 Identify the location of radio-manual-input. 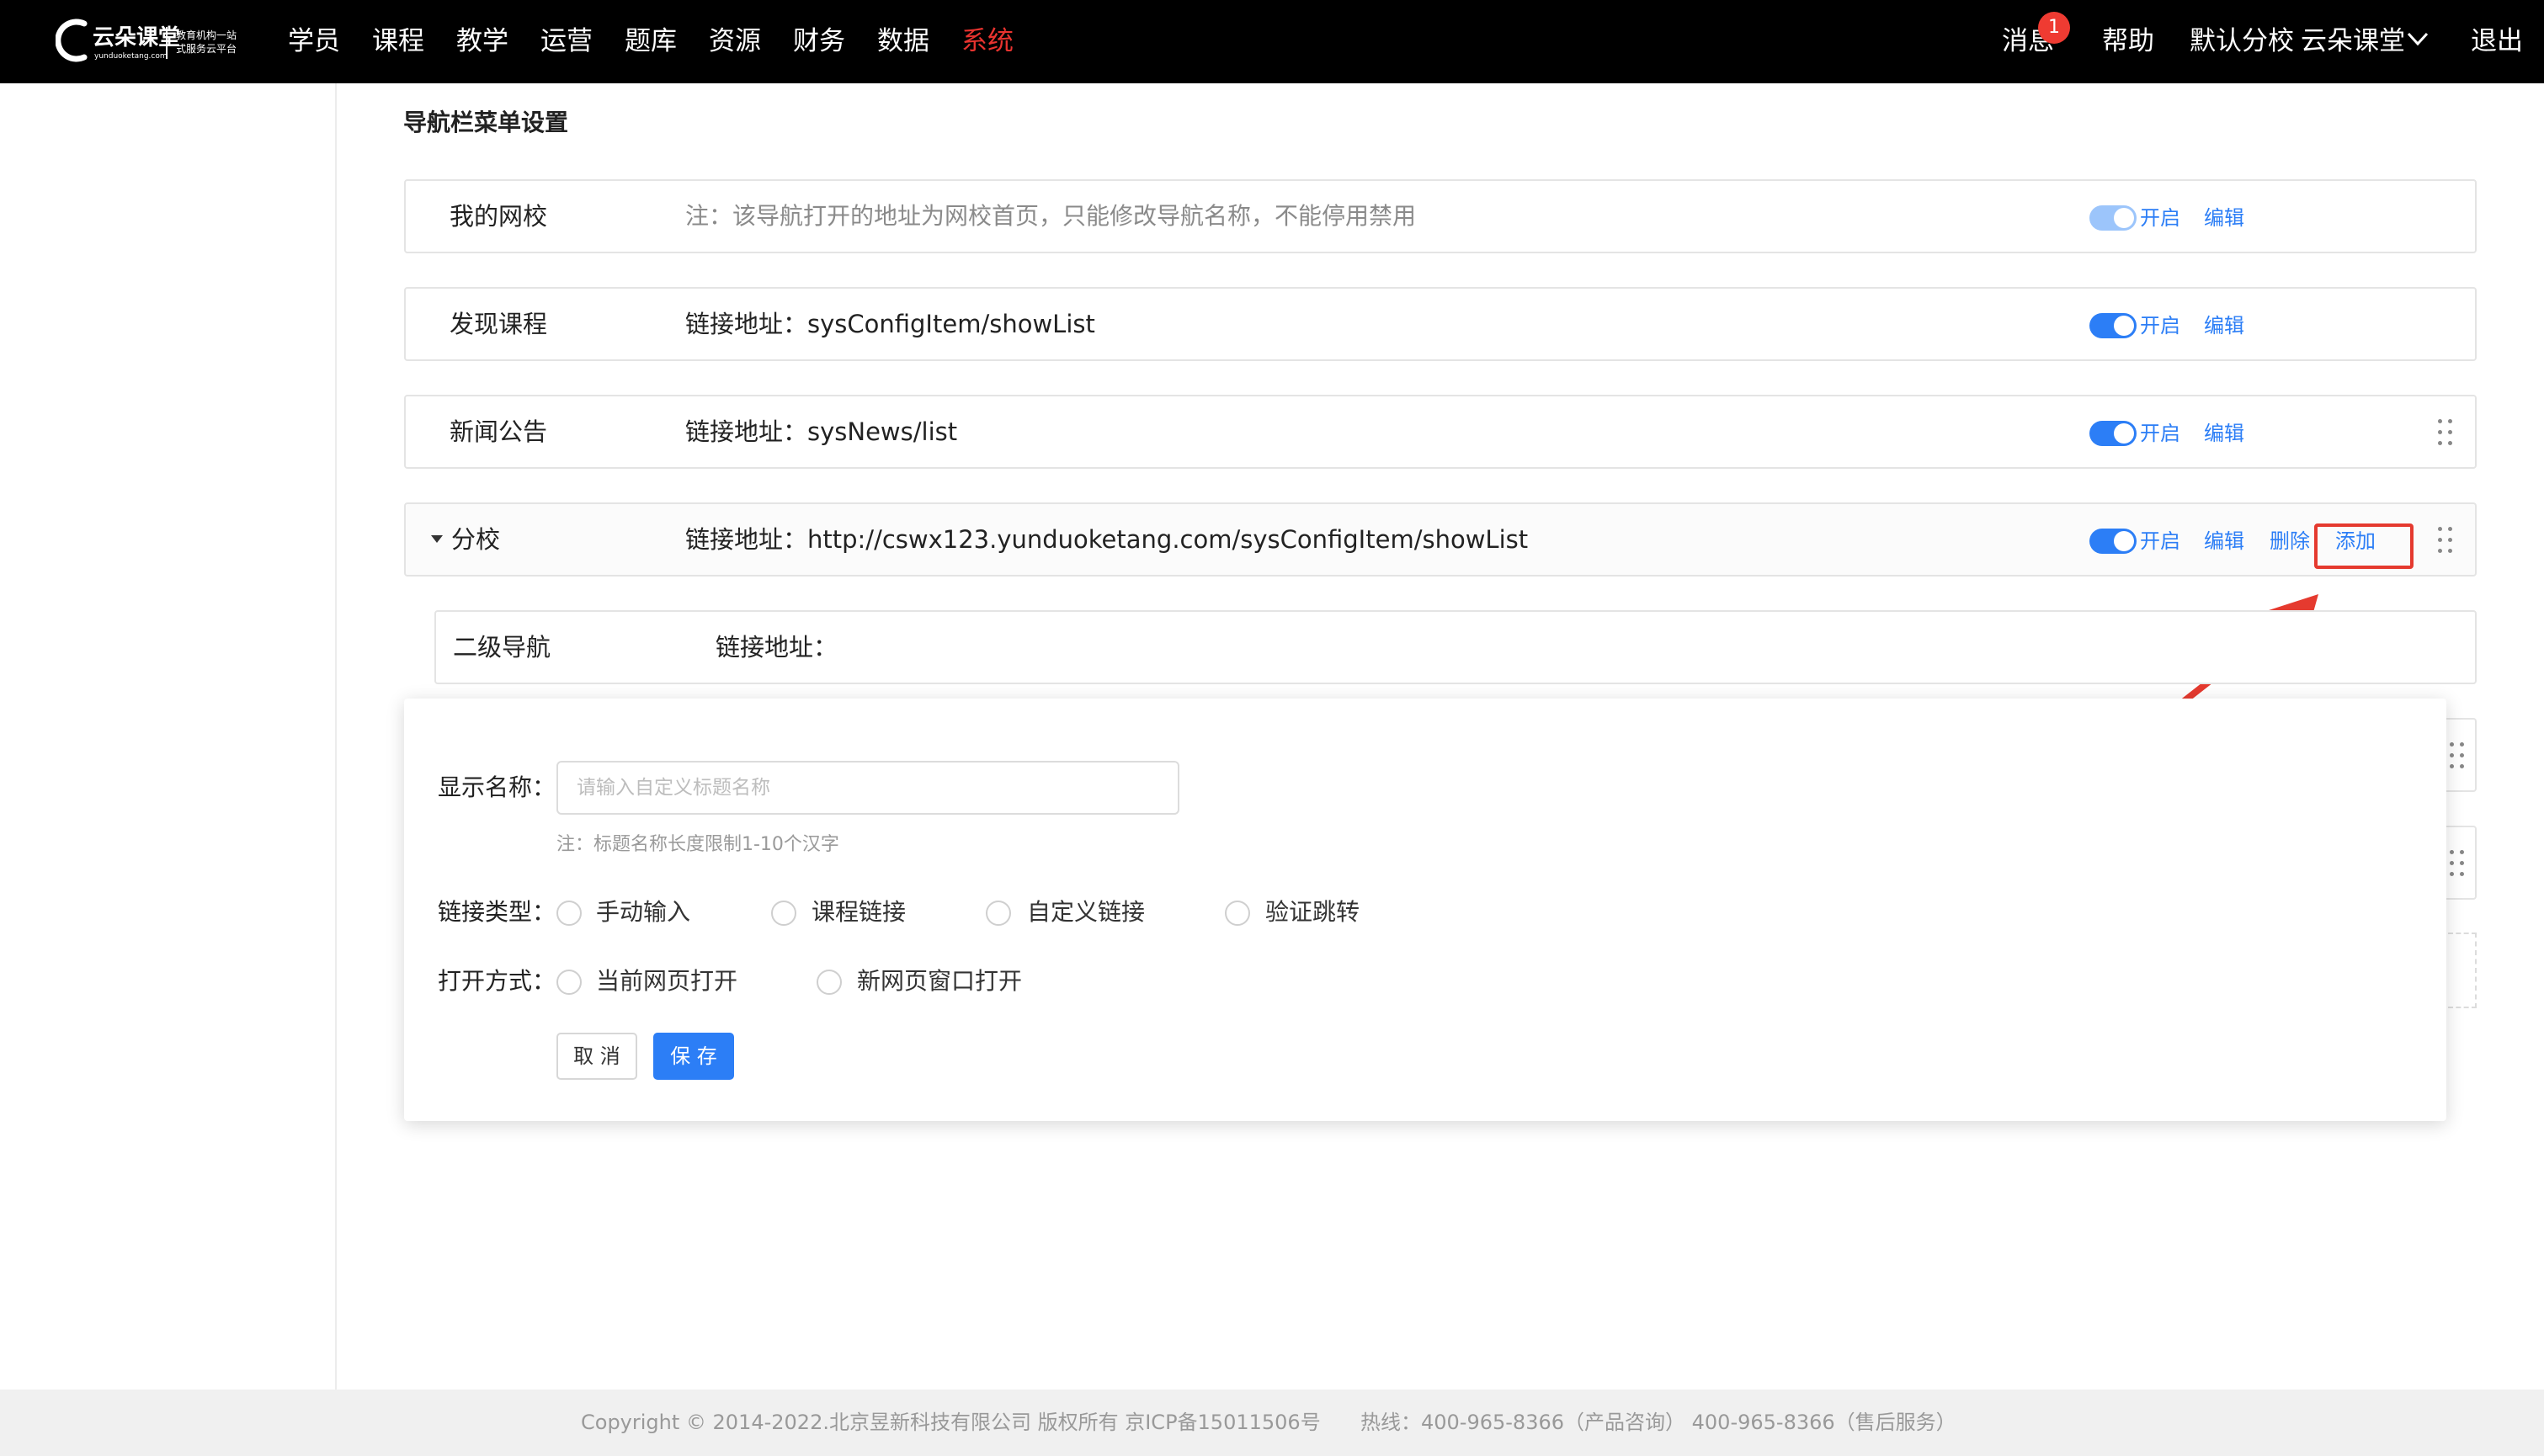
(569, 913).